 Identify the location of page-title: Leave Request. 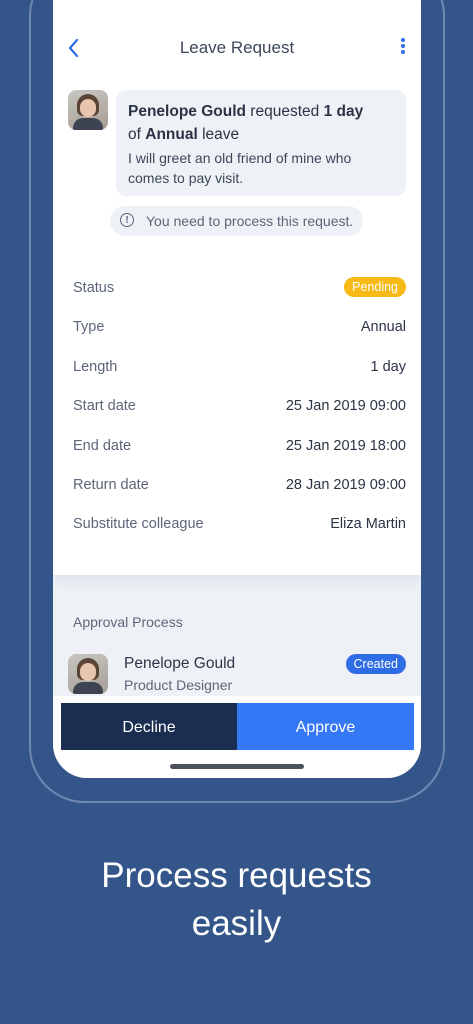
(237, 47).